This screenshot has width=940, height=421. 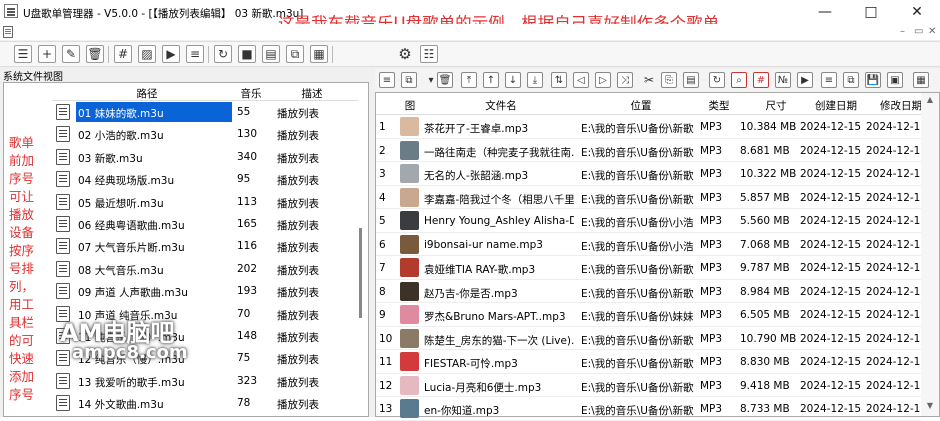 I want to click on add-files-icon: ⧉, so click(x=409, y=80).